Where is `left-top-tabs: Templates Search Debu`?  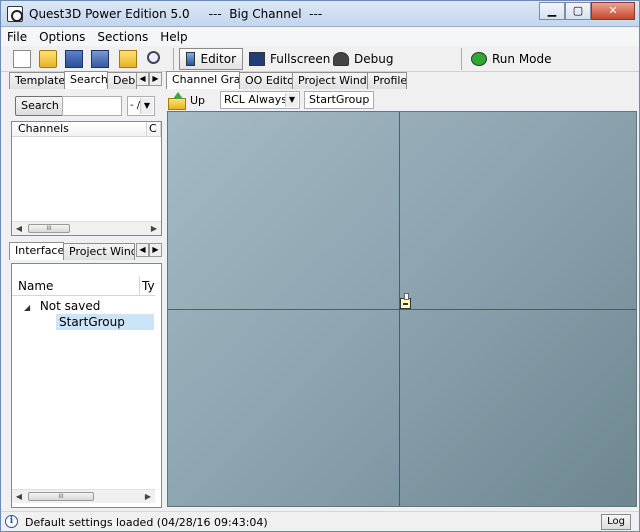 left-top-tabs: Templates Search Debu is located at coordinates (73, 80).